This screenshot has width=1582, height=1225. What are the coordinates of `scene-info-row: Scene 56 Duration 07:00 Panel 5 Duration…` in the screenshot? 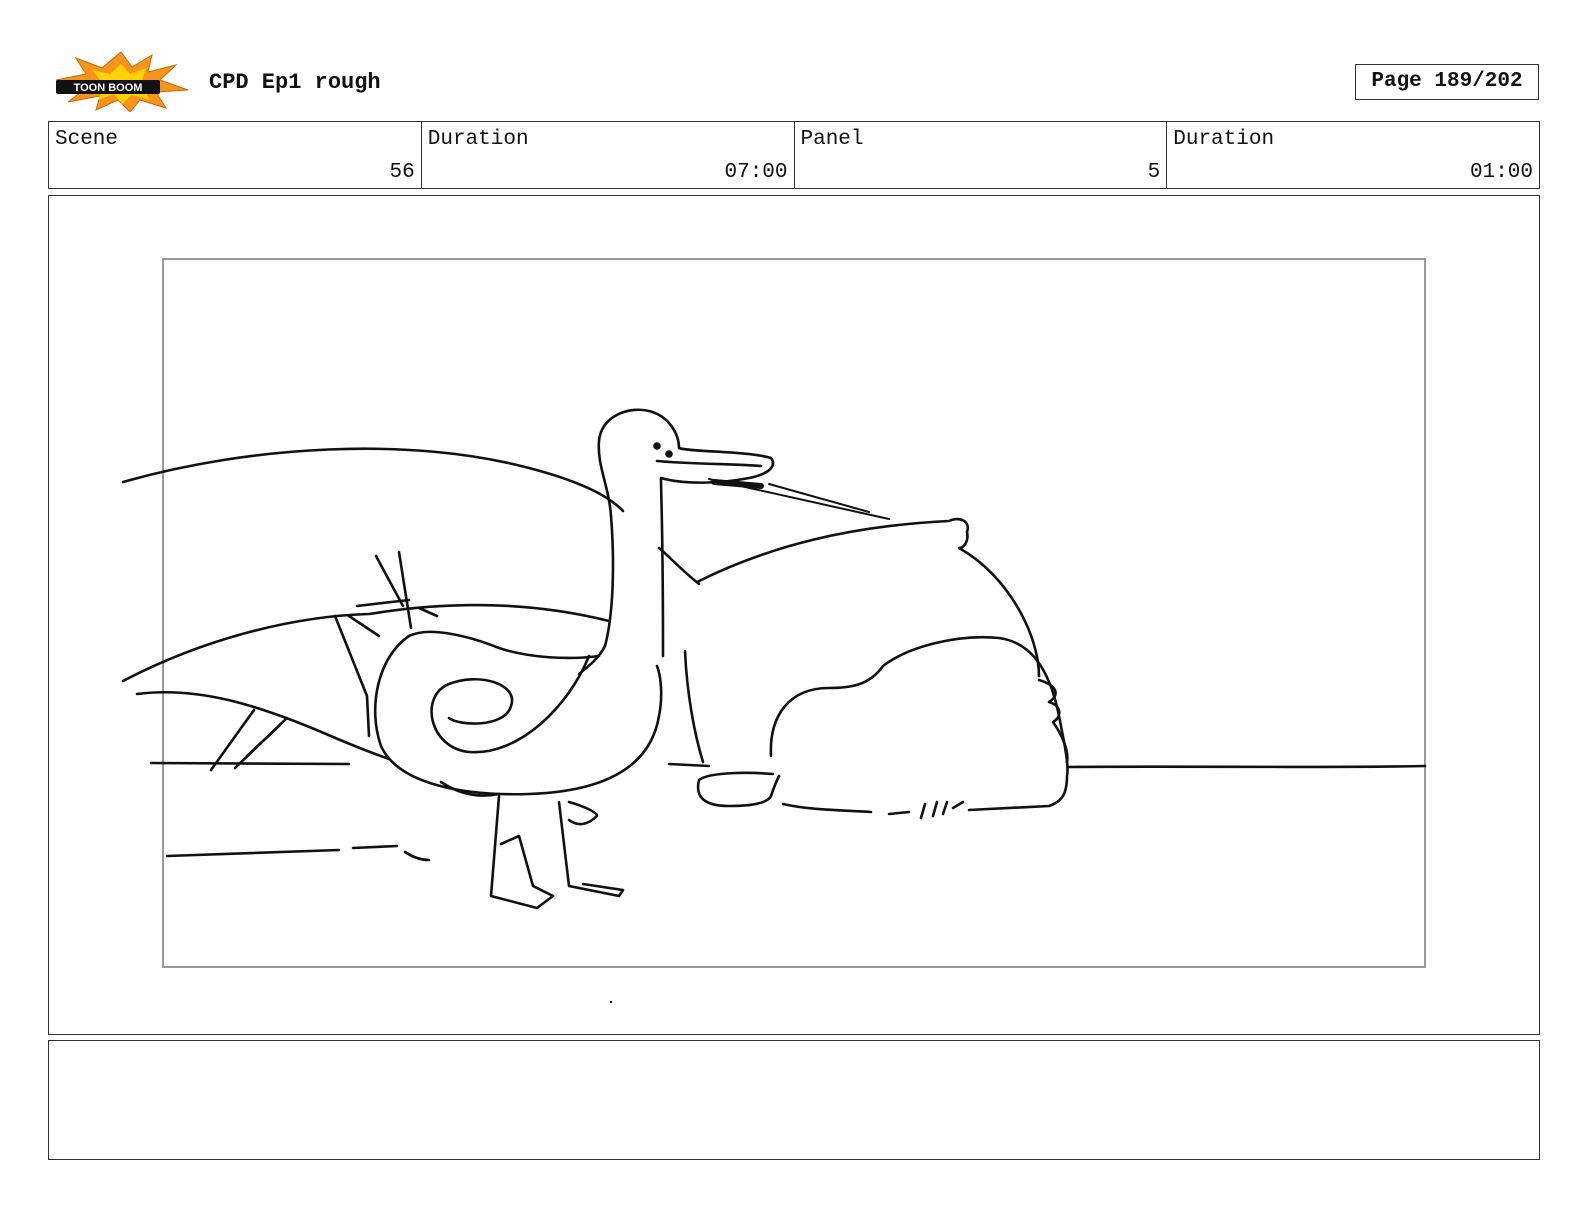 It's located at (794, 155).